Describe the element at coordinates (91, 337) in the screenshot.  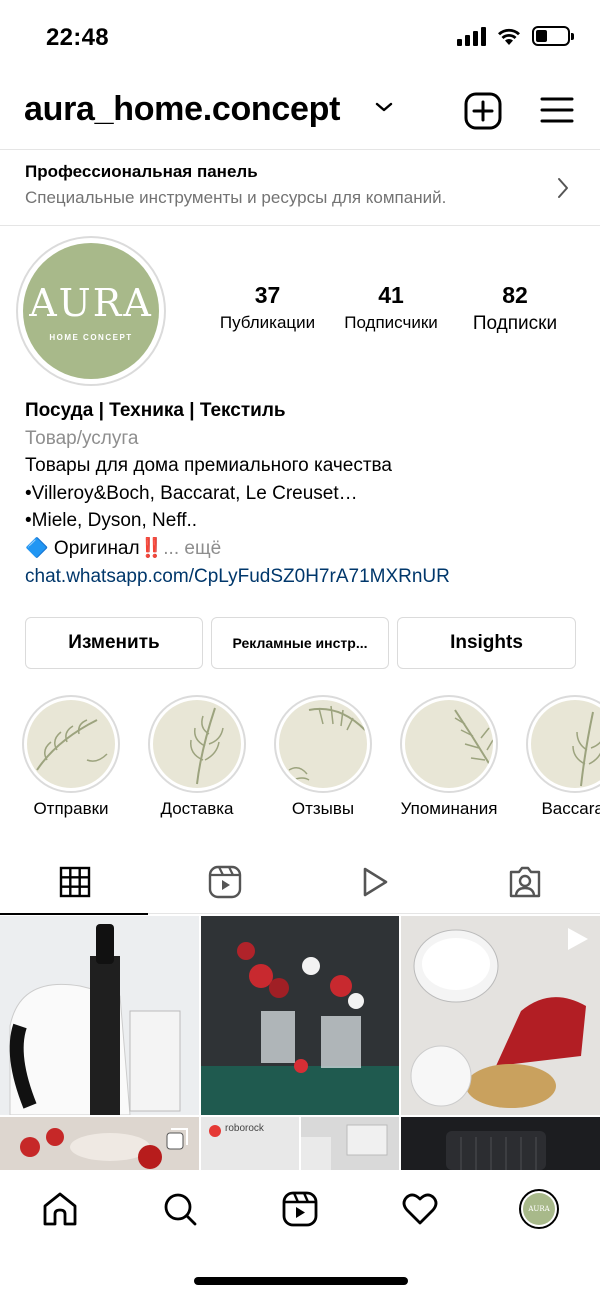
I see `avatar-tagline: HOME CONCEPT` at that location.